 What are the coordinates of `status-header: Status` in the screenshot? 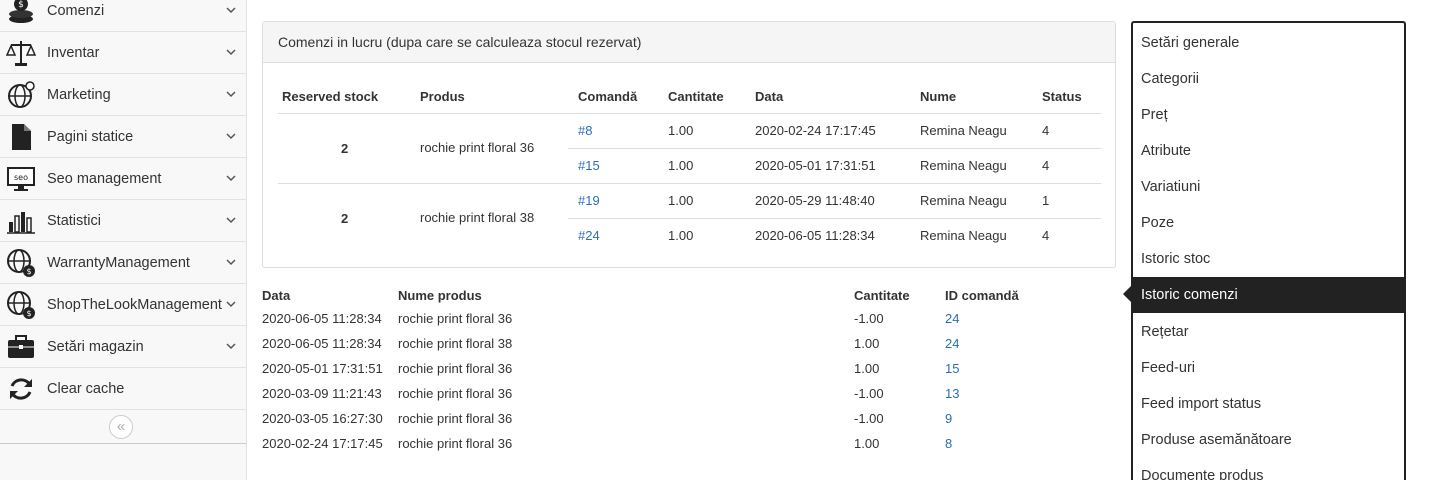 It's located at (1062, 96).